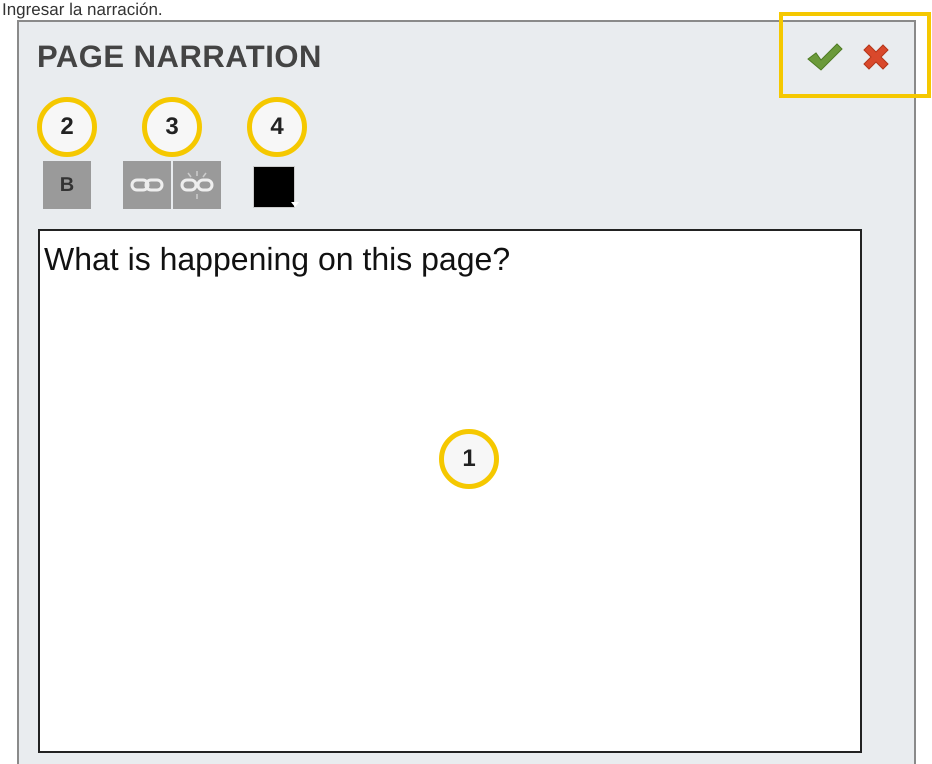 This screenshot has height=764, width=932. Describe the element at coordinates (825, 57) in the screenshot. I see `confirm-icon` at that location.